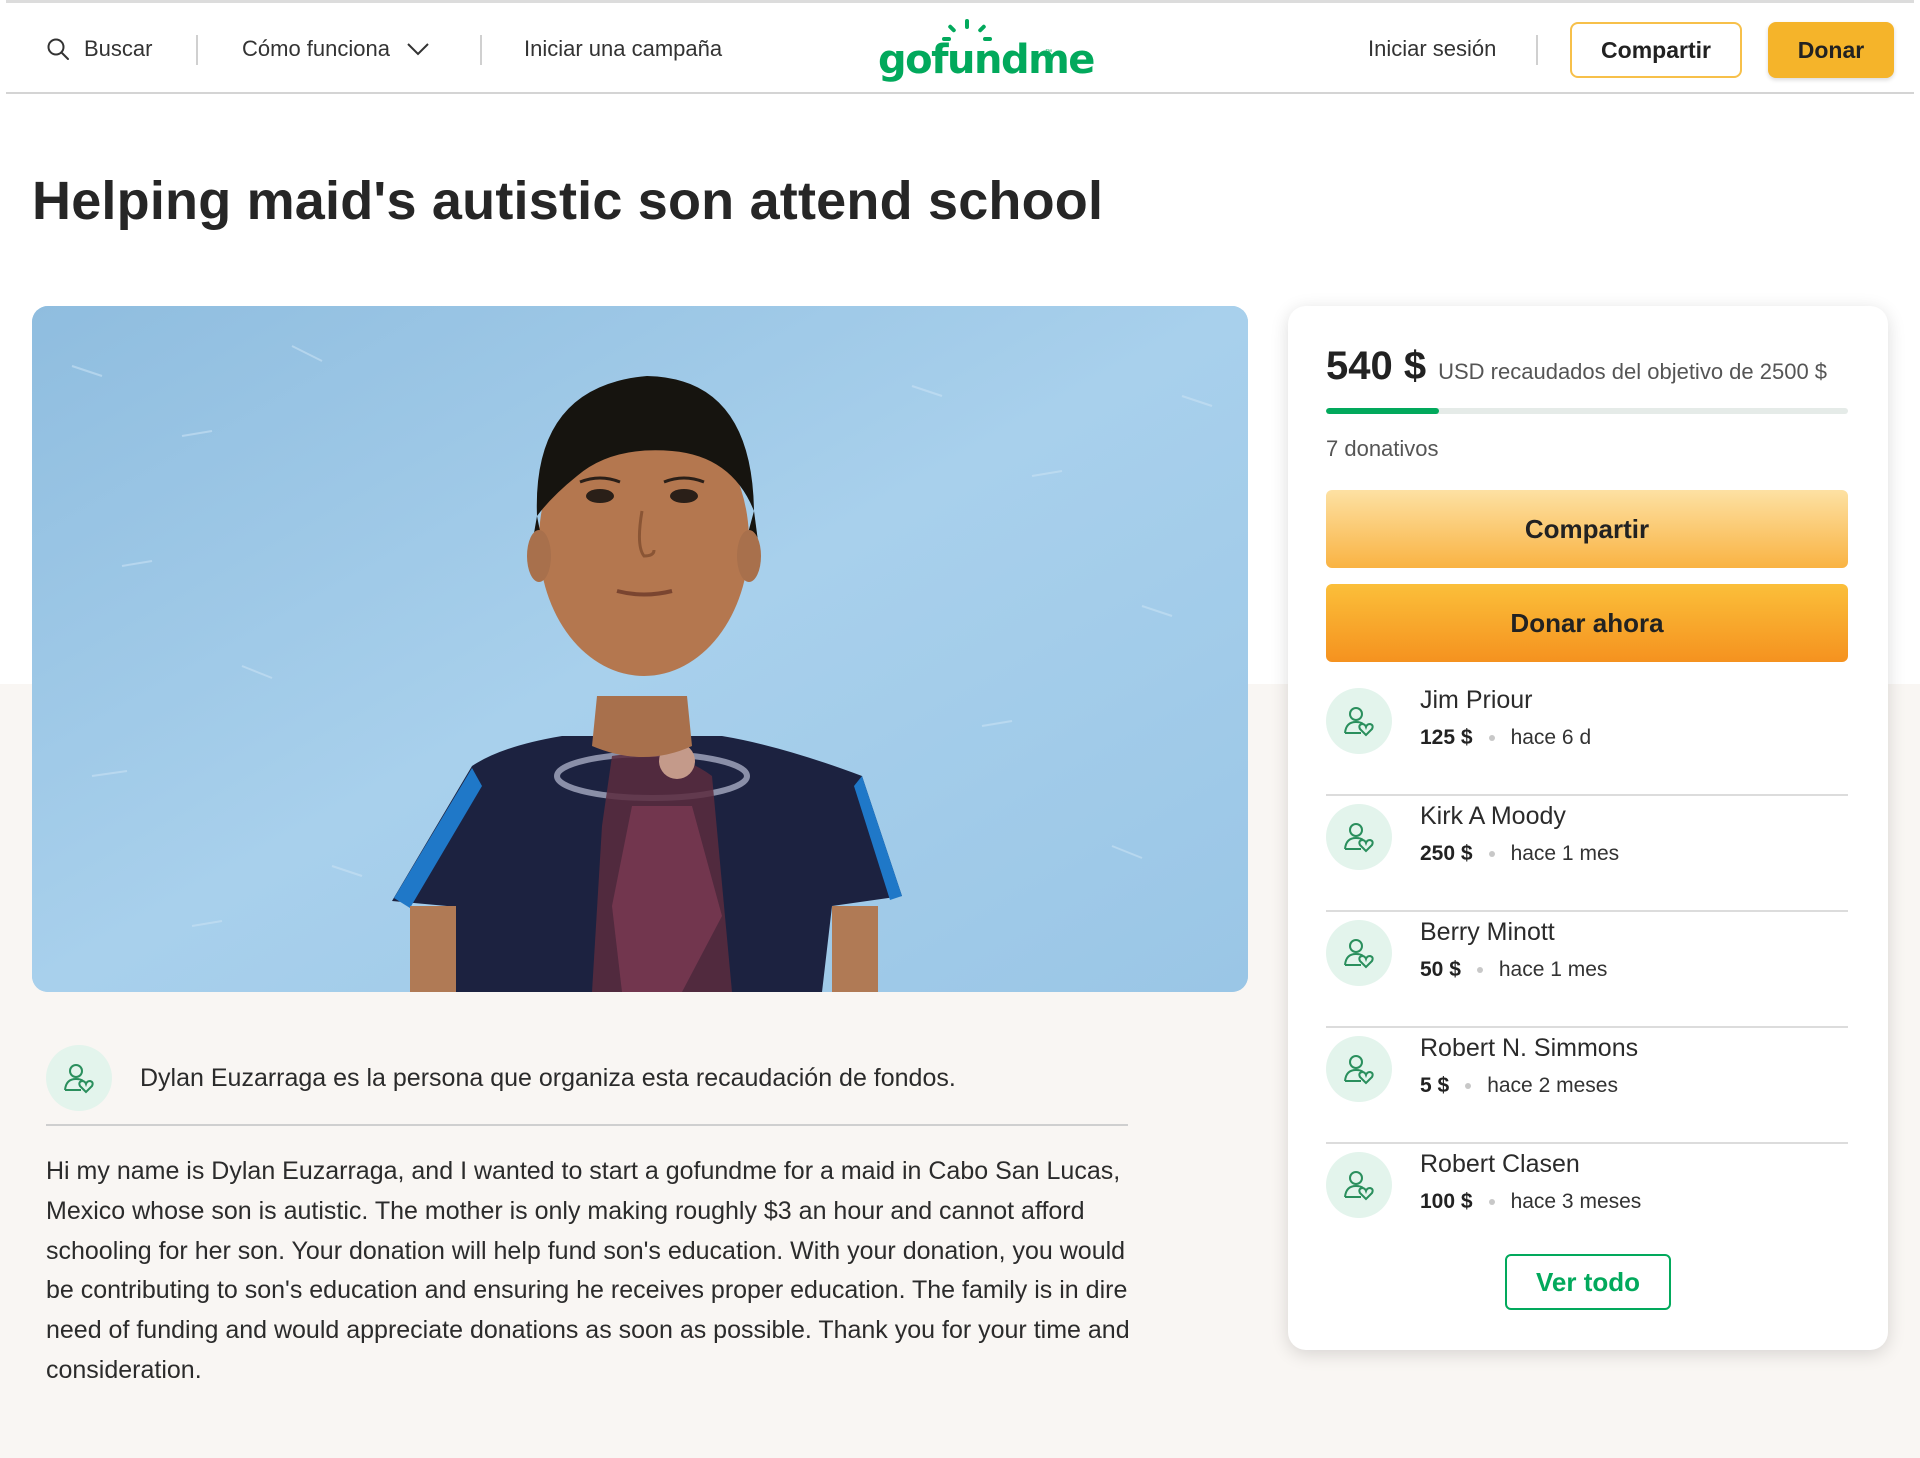  I want to click on header-share-button: Compartir, so click(1656, 50).